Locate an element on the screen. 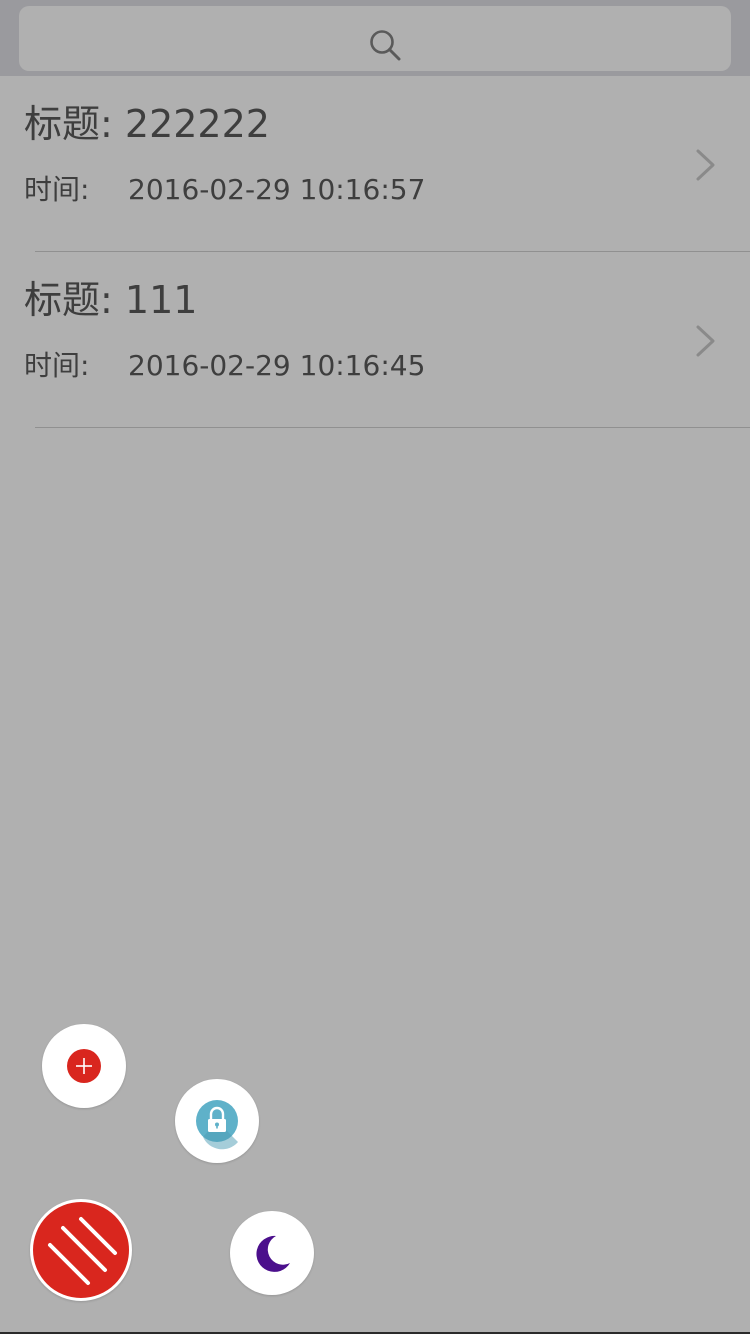  note-title-text: 111 is located at coordinates (161, 300).